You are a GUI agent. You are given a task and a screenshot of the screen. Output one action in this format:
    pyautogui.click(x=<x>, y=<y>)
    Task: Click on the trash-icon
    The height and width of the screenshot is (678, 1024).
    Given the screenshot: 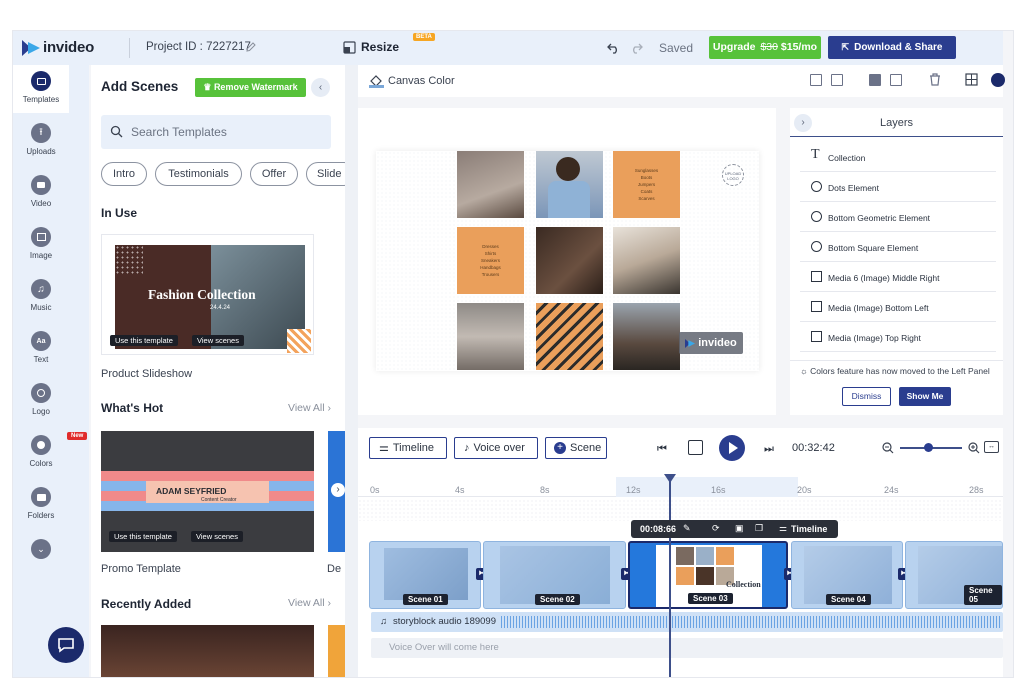 What is the action you would take?
    pyautogui.click(x=935, y=79)
    